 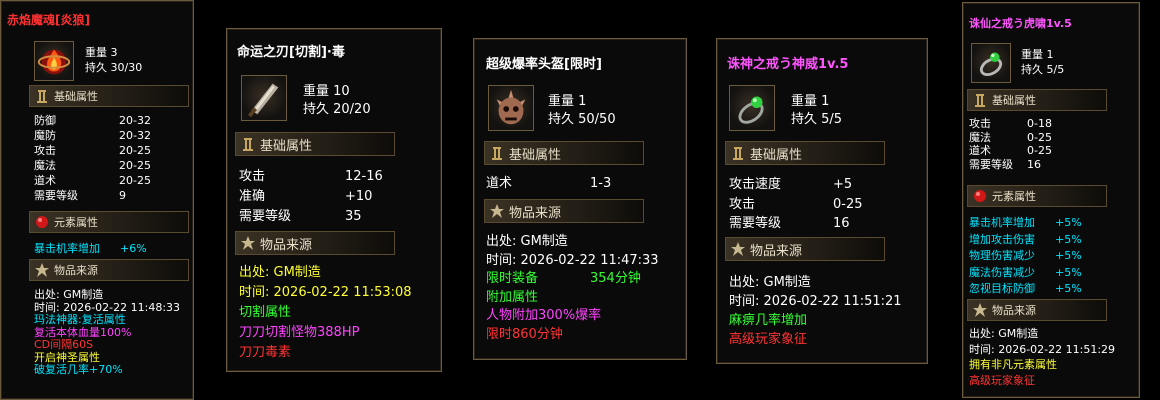 What do you see at coordinates (92, 180) in the screenshot?
I see `attr-row: 道术 20-25` at bounding box center [92, 180].